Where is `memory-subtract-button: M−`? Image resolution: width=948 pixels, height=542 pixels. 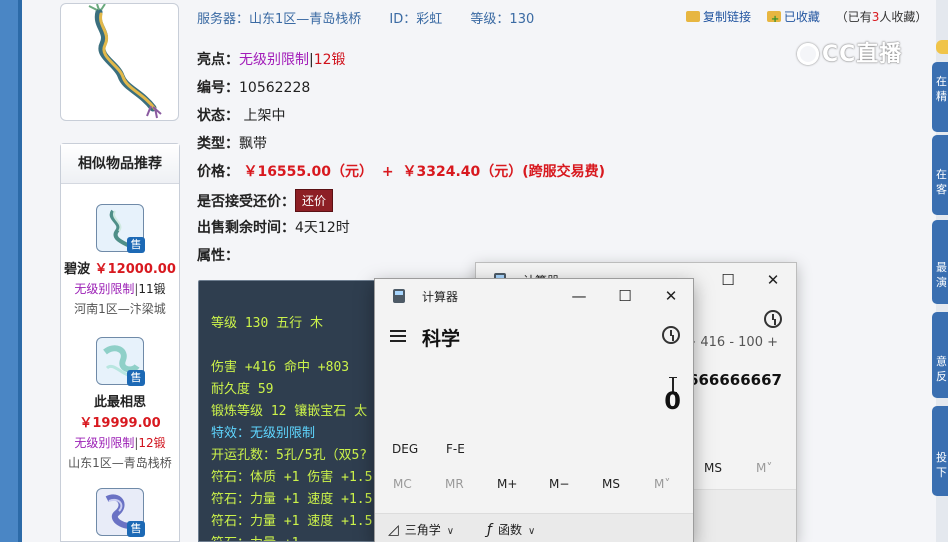
memory-subtract-button: M− is located at coordinates (559, 484).